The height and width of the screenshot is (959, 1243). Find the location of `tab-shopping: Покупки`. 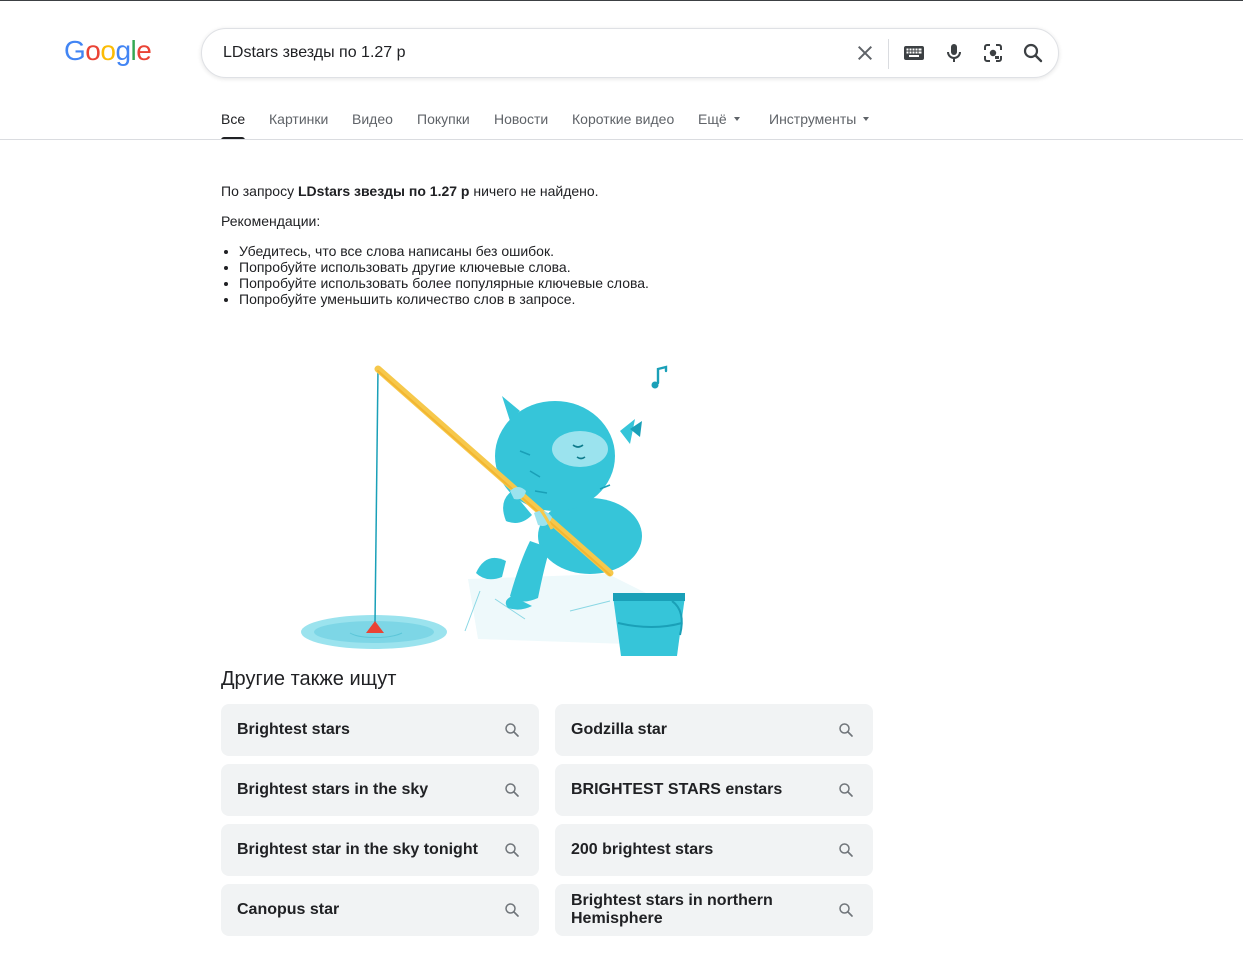

tab-shopping: Покупки is located at coordinates (443, 124).